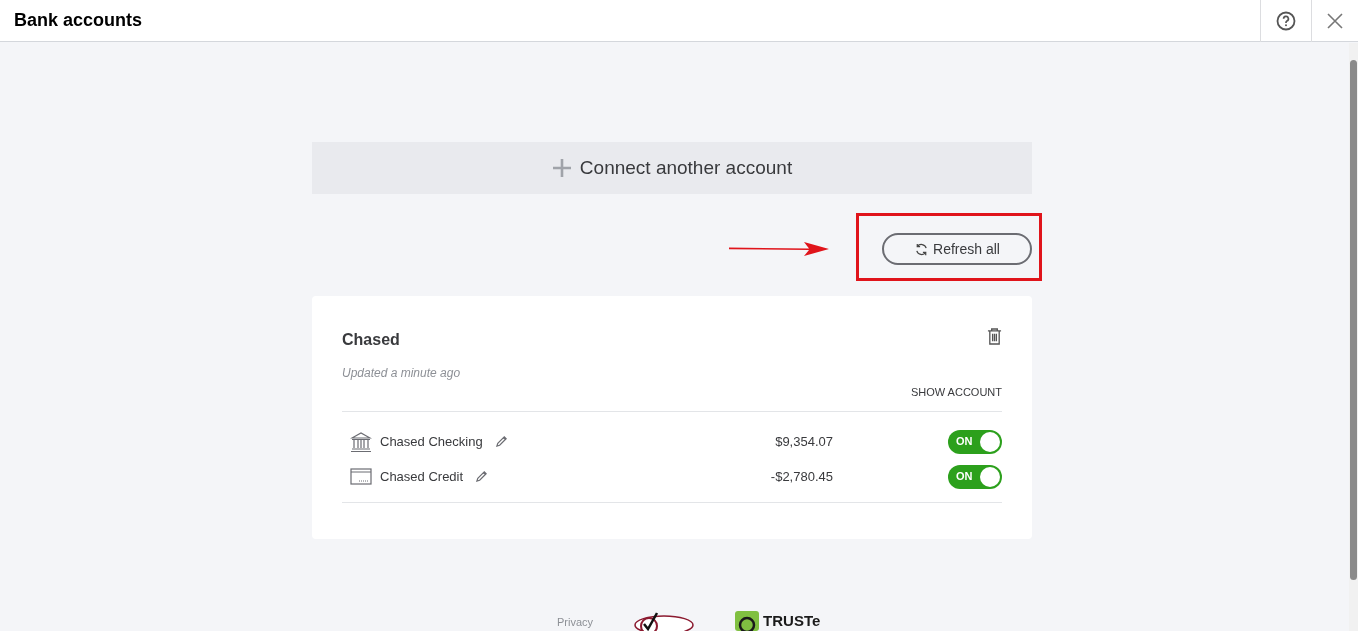  What do you see at coordinates (803, 441) in the screenshot?
I see `account-balance: $9,354.07` at bounding box center [803, 441].